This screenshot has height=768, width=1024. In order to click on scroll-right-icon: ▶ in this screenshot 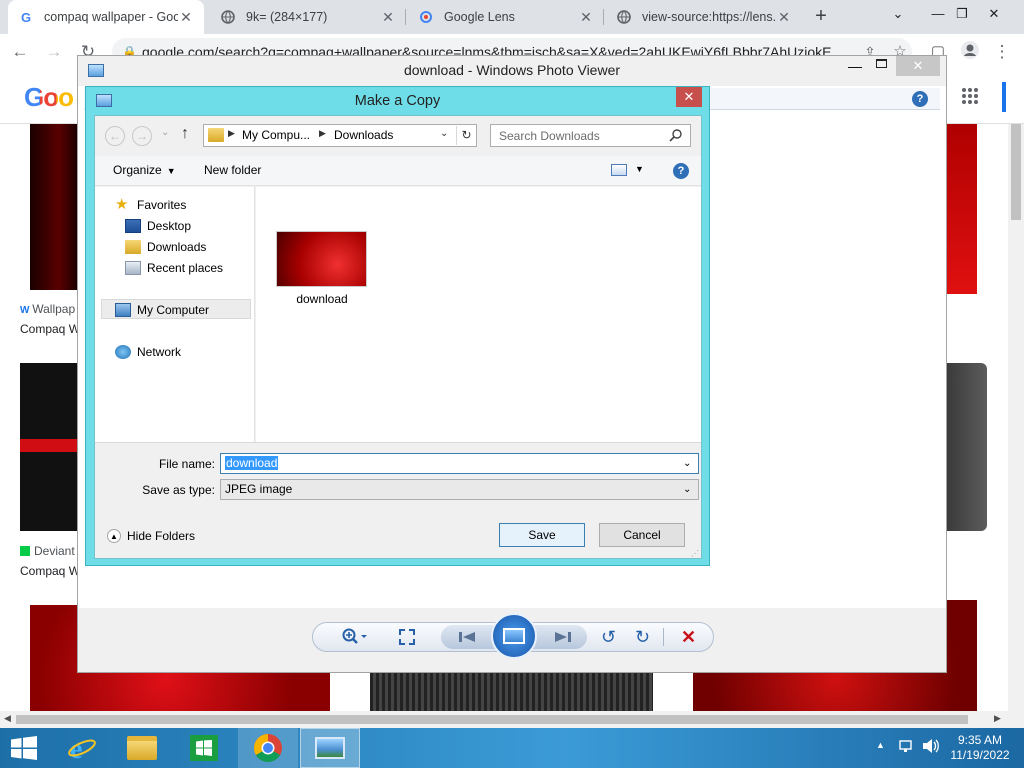, I will do `click(997, 718)`.